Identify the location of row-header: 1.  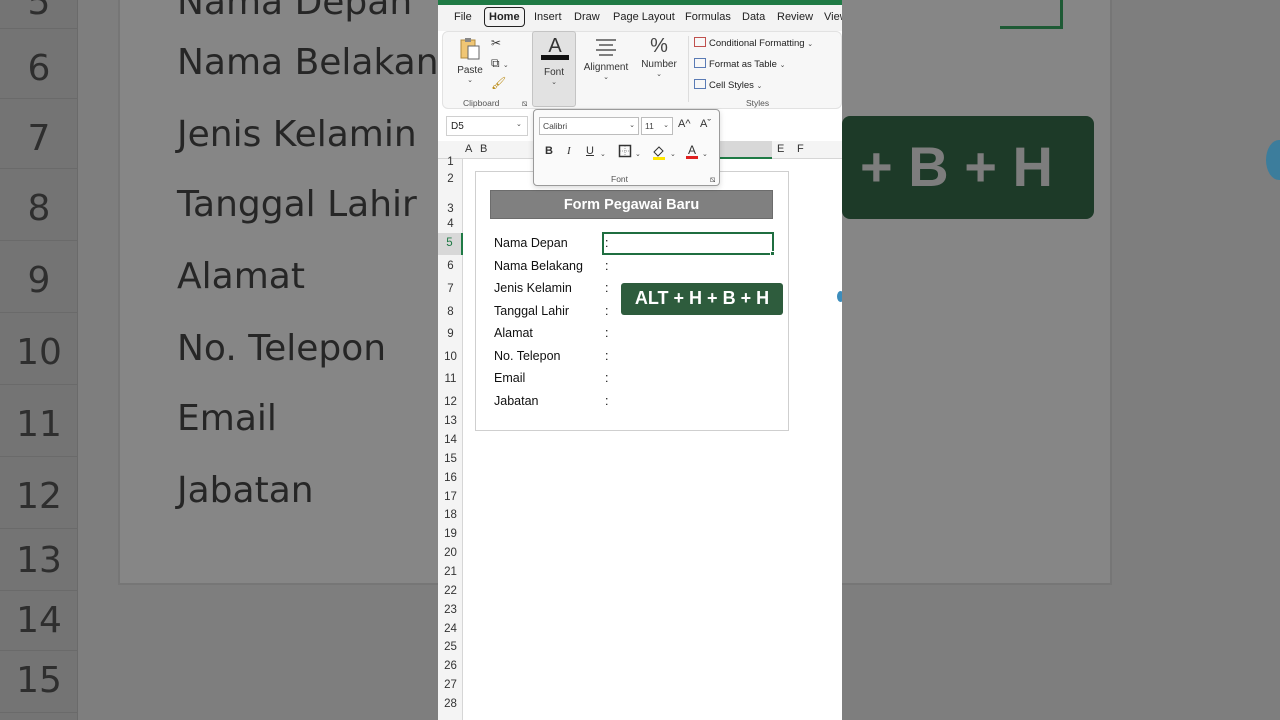
(450, 162).